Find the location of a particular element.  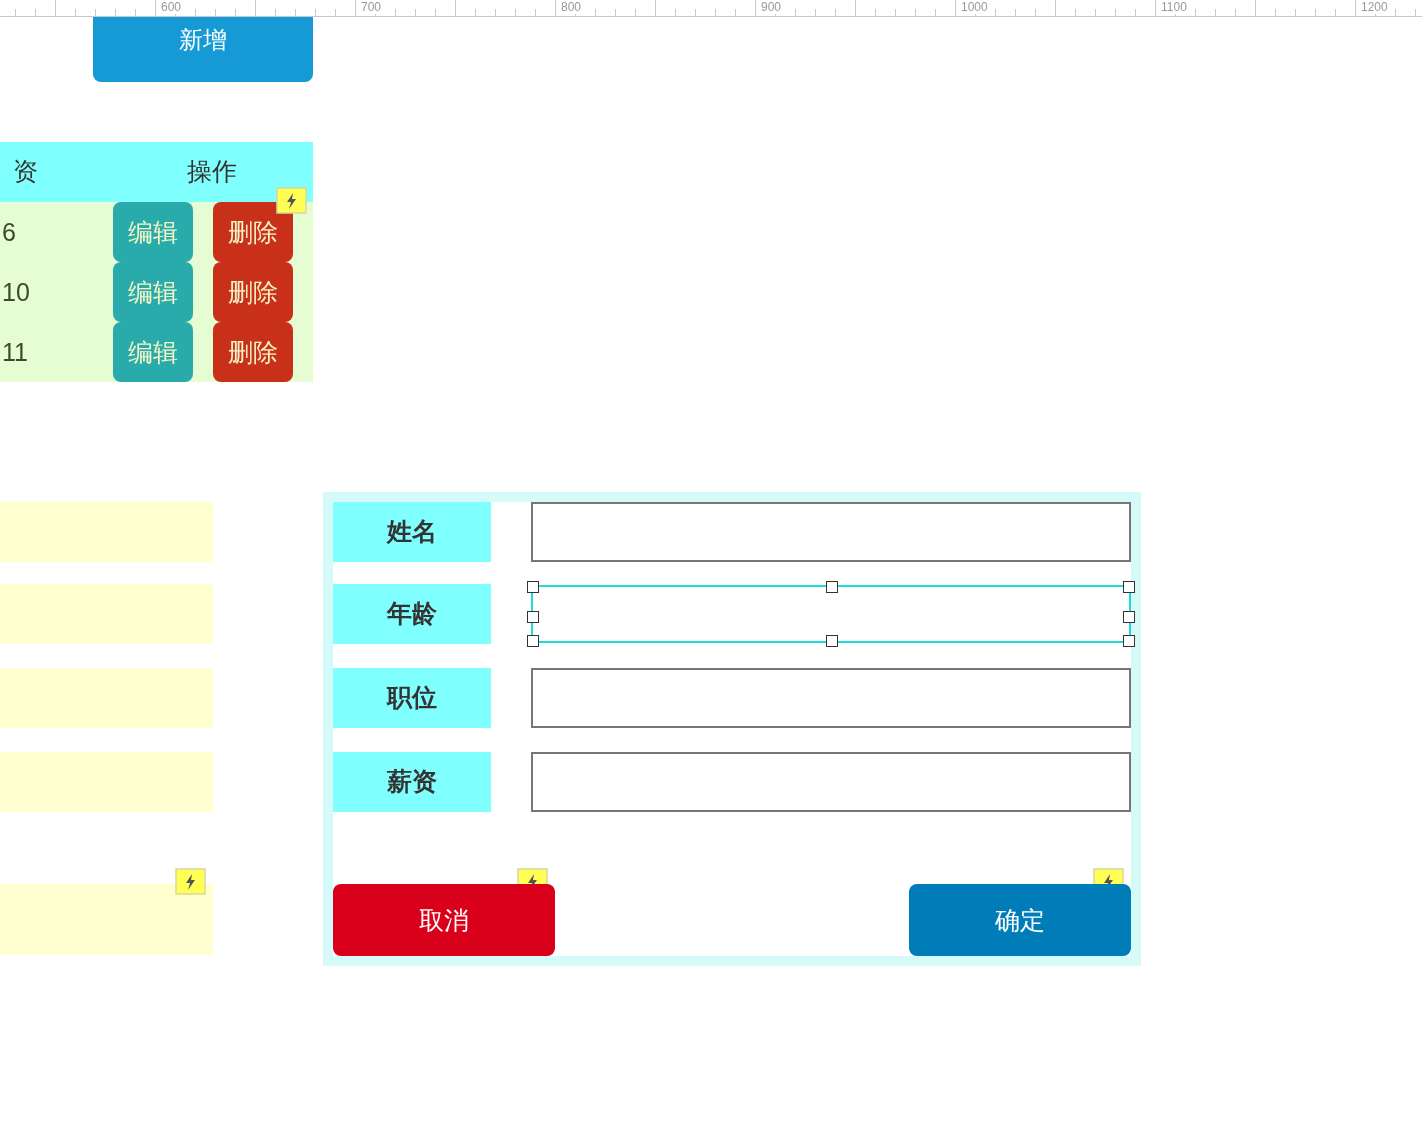

field-label: 薪资 is located at coordinates (412, 782).